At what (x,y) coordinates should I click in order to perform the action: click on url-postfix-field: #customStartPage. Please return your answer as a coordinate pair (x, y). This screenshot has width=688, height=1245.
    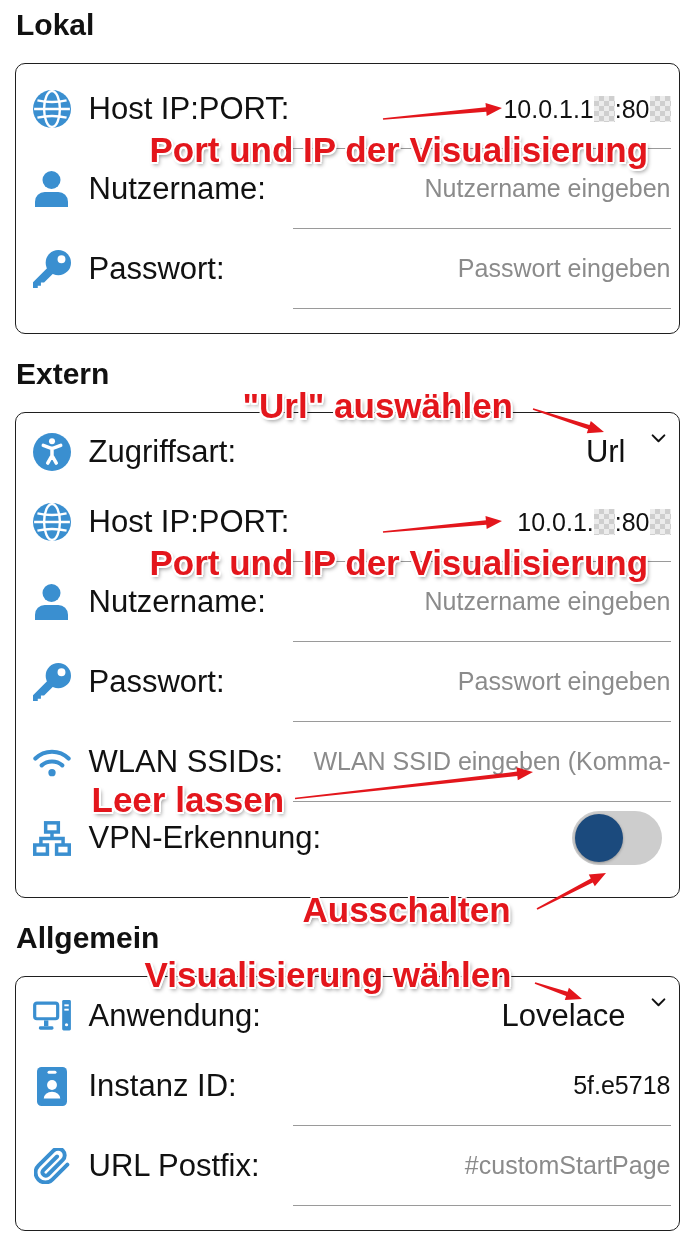
    Looking at the image, I should click on (481, 1173).